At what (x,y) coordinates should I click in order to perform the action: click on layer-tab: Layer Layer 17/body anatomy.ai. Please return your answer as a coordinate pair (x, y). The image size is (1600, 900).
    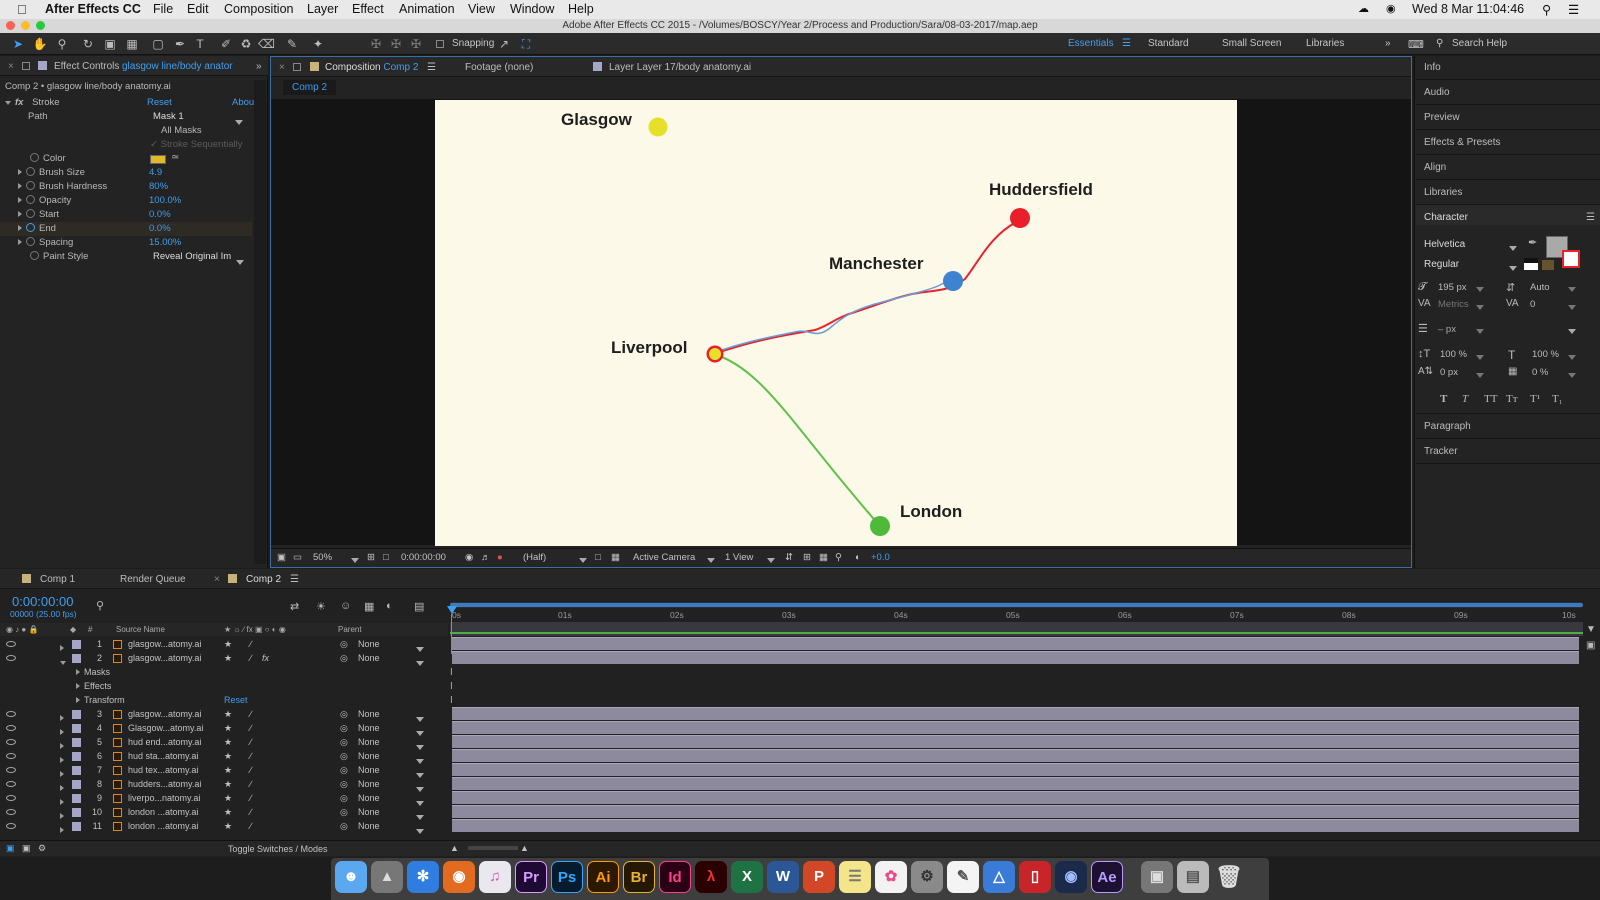
    Looking at the image, I should click on (680, 67).